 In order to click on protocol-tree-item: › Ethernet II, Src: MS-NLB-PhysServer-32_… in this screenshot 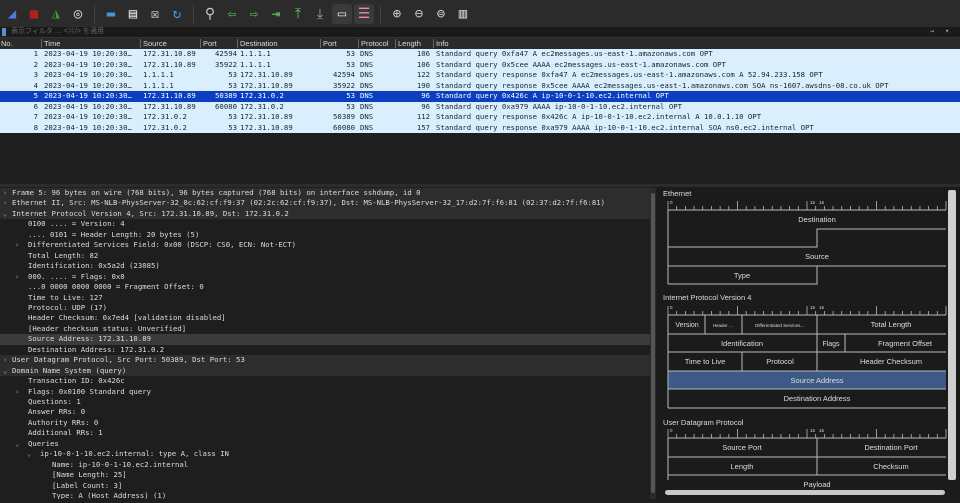, I will do `click(327, 203)`.